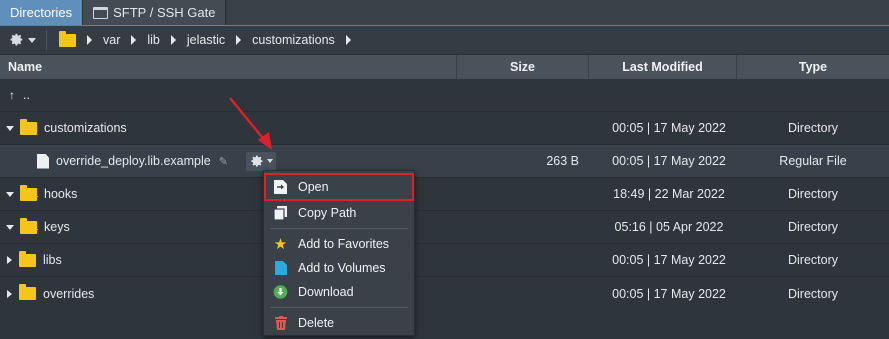 Image resolution: width=889 pixels, height=339 pixels. What do you see at coordinates (669, 194) in the screenshot?
I see `row-modified: 18:49 | 22 Mar 2022` at bounding box center [669, 194].